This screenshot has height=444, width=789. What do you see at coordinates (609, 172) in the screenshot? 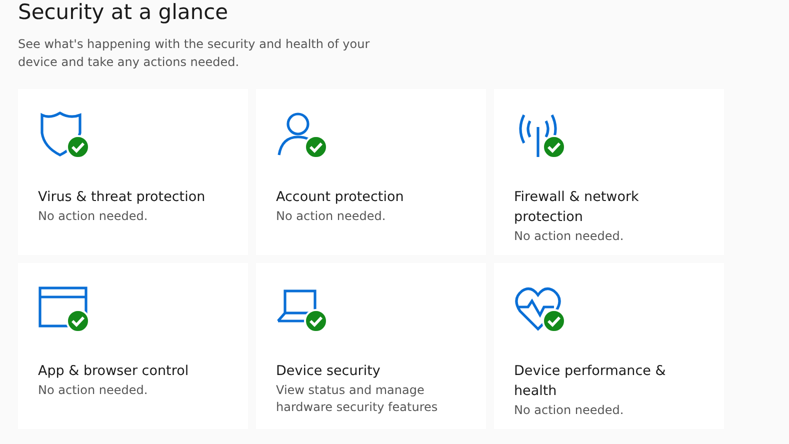
I see `security-card: Firewall & network protection No action needed.` at bounding box center [609, 172].